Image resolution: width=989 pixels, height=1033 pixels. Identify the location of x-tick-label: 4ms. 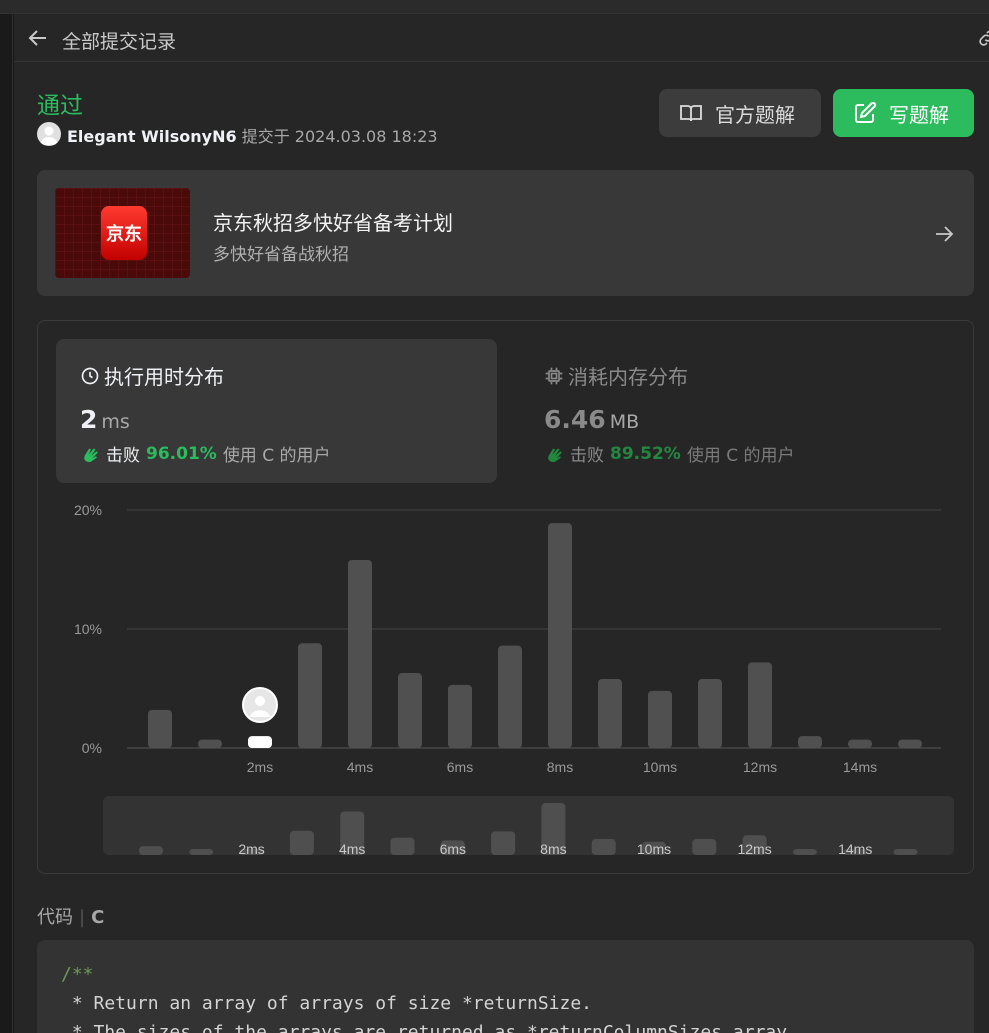
(360, 767).